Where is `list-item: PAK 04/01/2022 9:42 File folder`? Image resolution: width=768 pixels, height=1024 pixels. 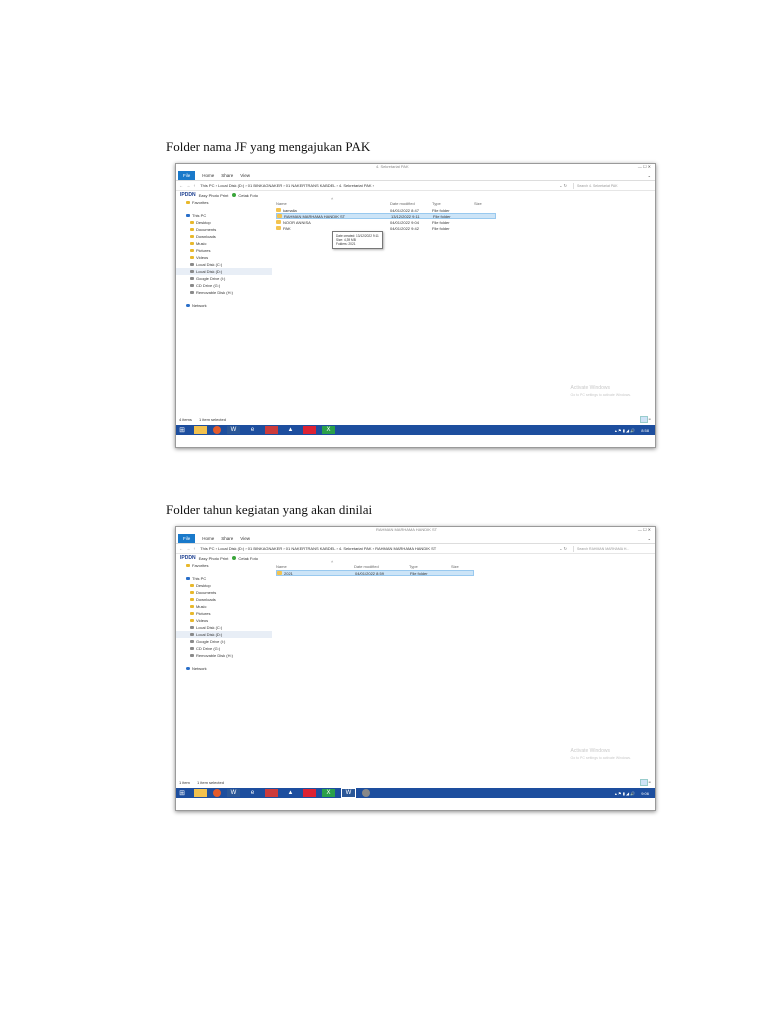
list-item: PAK 04/01/2022 9:42 File folder is located at coordinates (386, 228).